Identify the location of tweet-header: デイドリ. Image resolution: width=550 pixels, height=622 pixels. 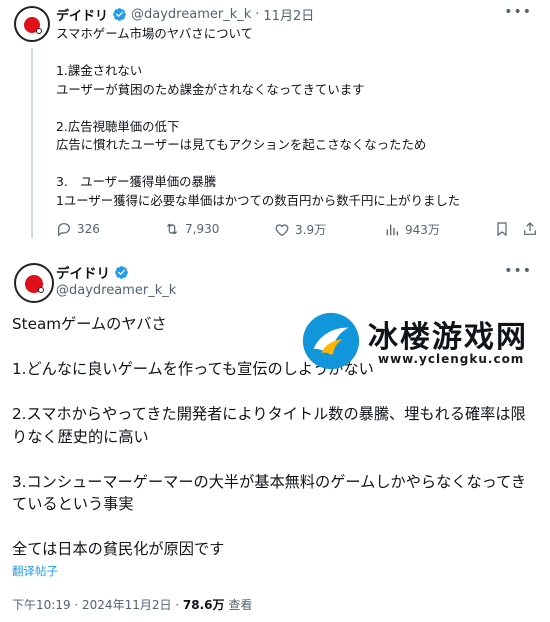
(92, 272).